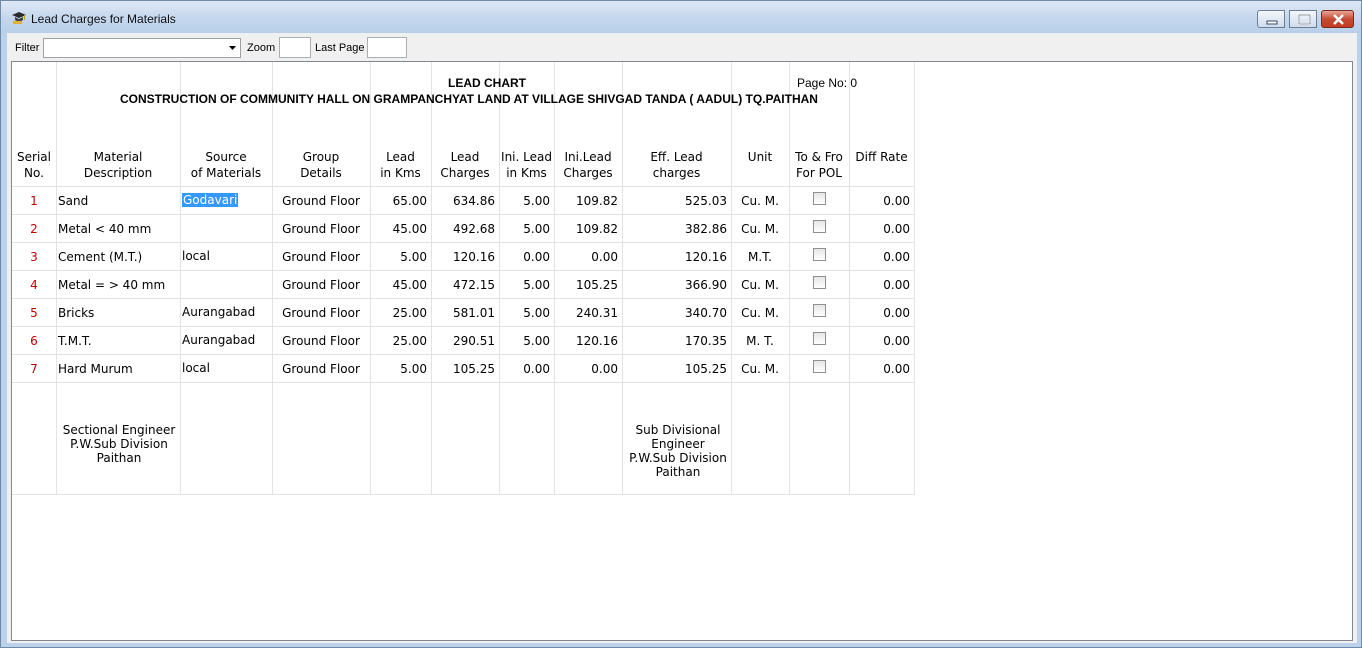 The image size is (1362, 648). I want to click on column-header-line: No., so click(34, 173).